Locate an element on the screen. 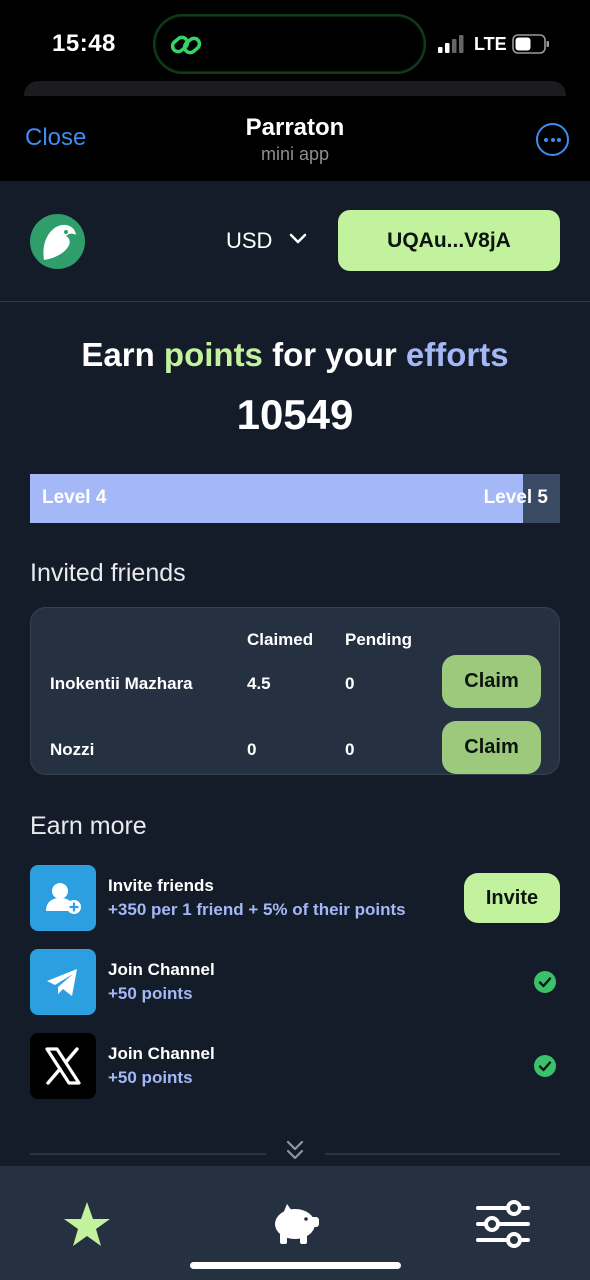 This screenshot has height=1280, width=590. battery-icon is located at coordinates (530, 44).